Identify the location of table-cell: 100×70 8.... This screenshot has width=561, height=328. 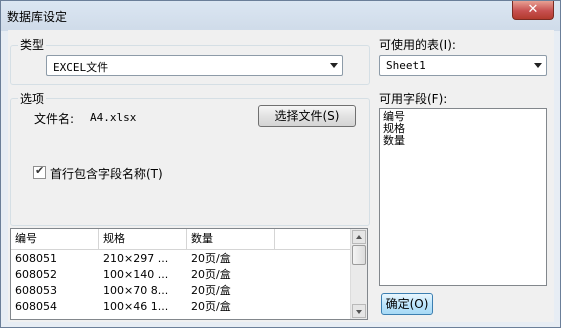
(136, 290).